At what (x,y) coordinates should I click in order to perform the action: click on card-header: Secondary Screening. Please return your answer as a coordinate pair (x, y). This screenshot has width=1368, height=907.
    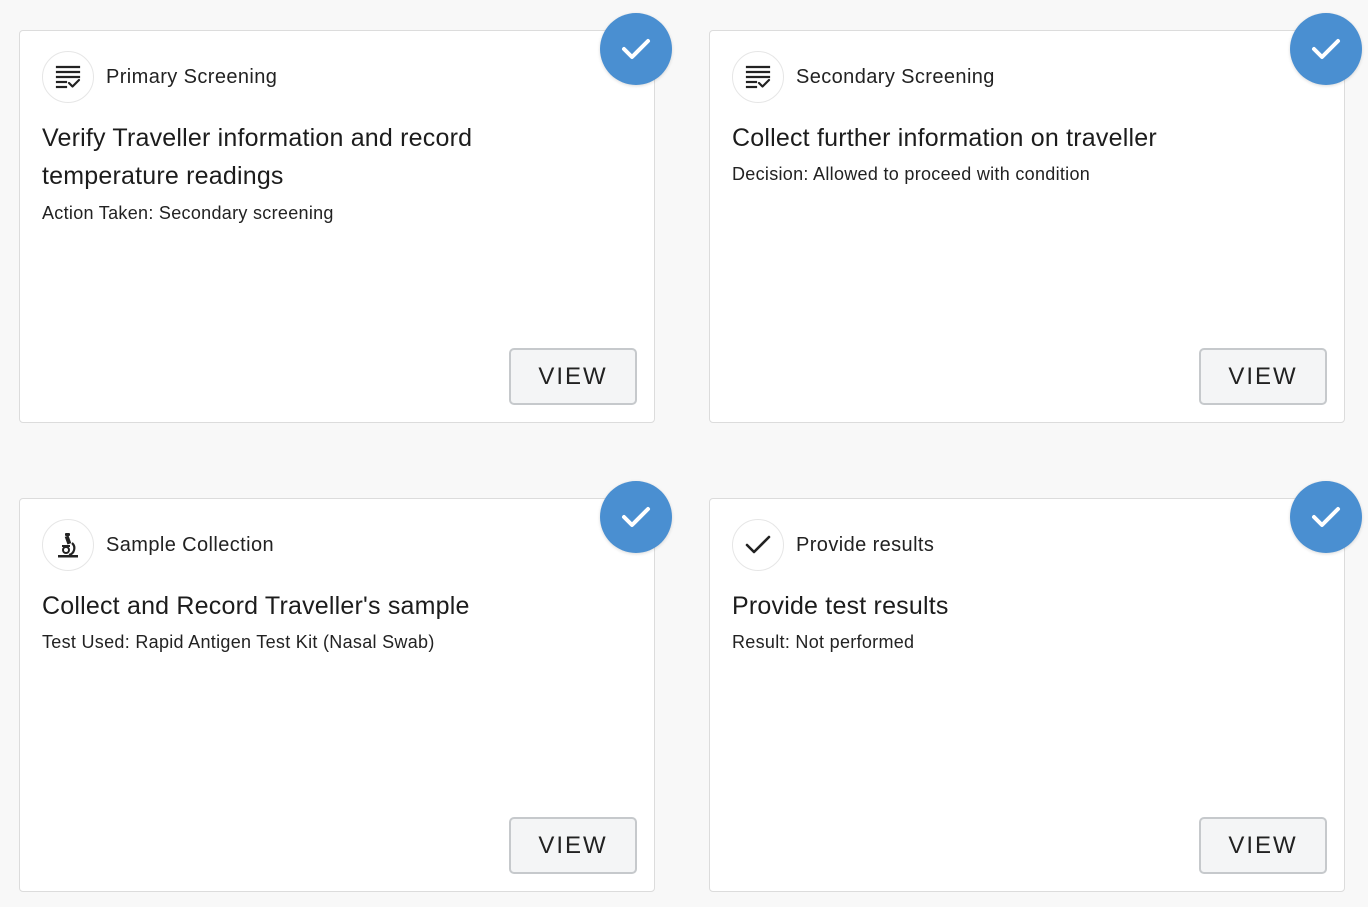
    Looking at the image, I should click on (863, 77).